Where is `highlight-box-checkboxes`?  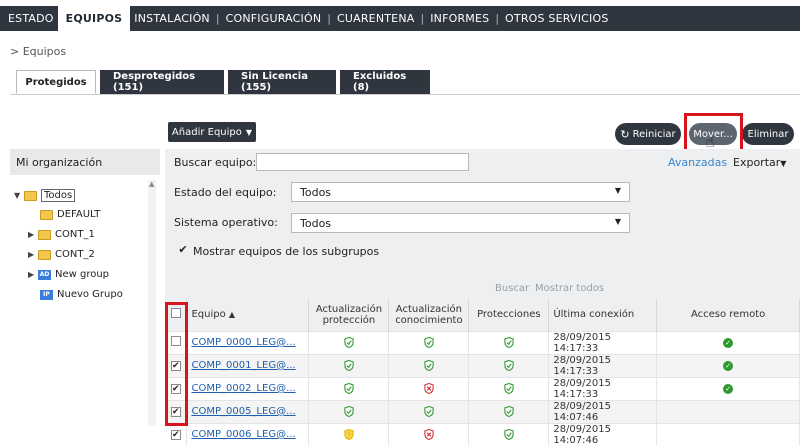
highlight-box-checkboxes is located at coordinates (176, 364).